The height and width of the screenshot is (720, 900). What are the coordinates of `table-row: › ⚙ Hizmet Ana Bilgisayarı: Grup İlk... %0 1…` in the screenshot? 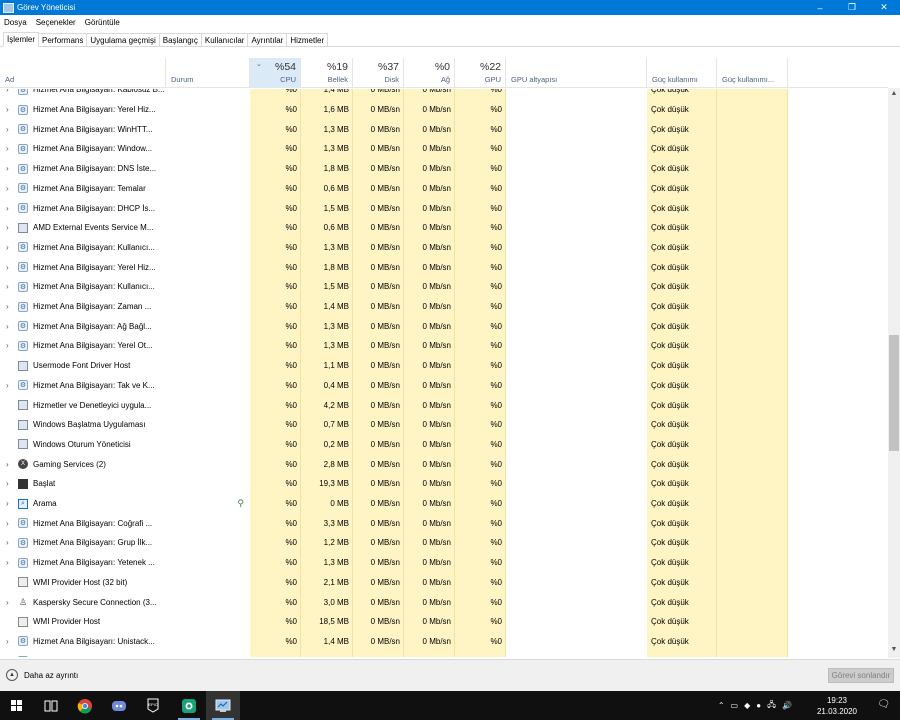 It's located at (444, 543).